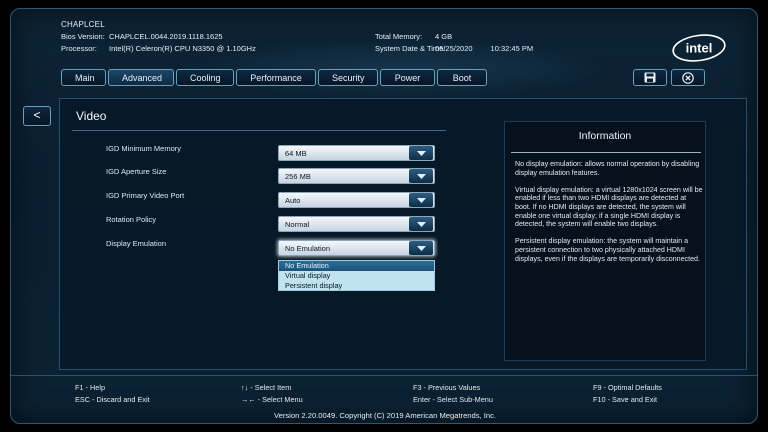  What do you see at coordinates (462, 77) in the screenshot?
I see `tab-boot: Boot` at bounding box center [462, 77].